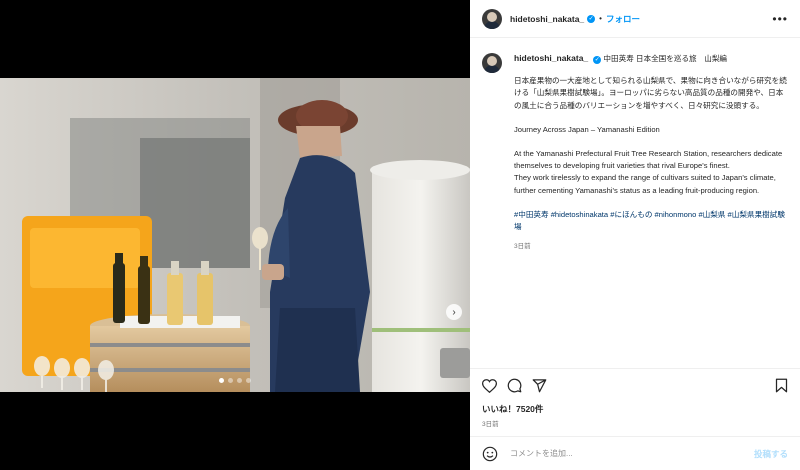 This screenshot has height=470, width=800. I want to click on post-comment-button: 投稿する, so click(771, 454).